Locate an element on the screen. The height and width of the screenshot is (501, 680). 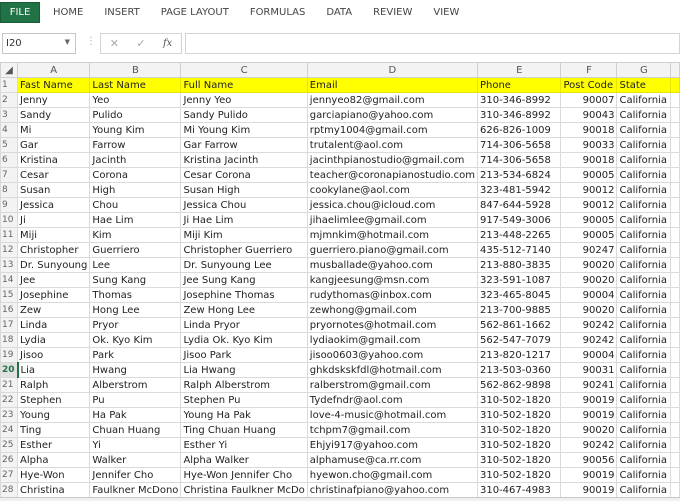
cell: ralberstrom@gmail.com is located at coordinates (392, 385).